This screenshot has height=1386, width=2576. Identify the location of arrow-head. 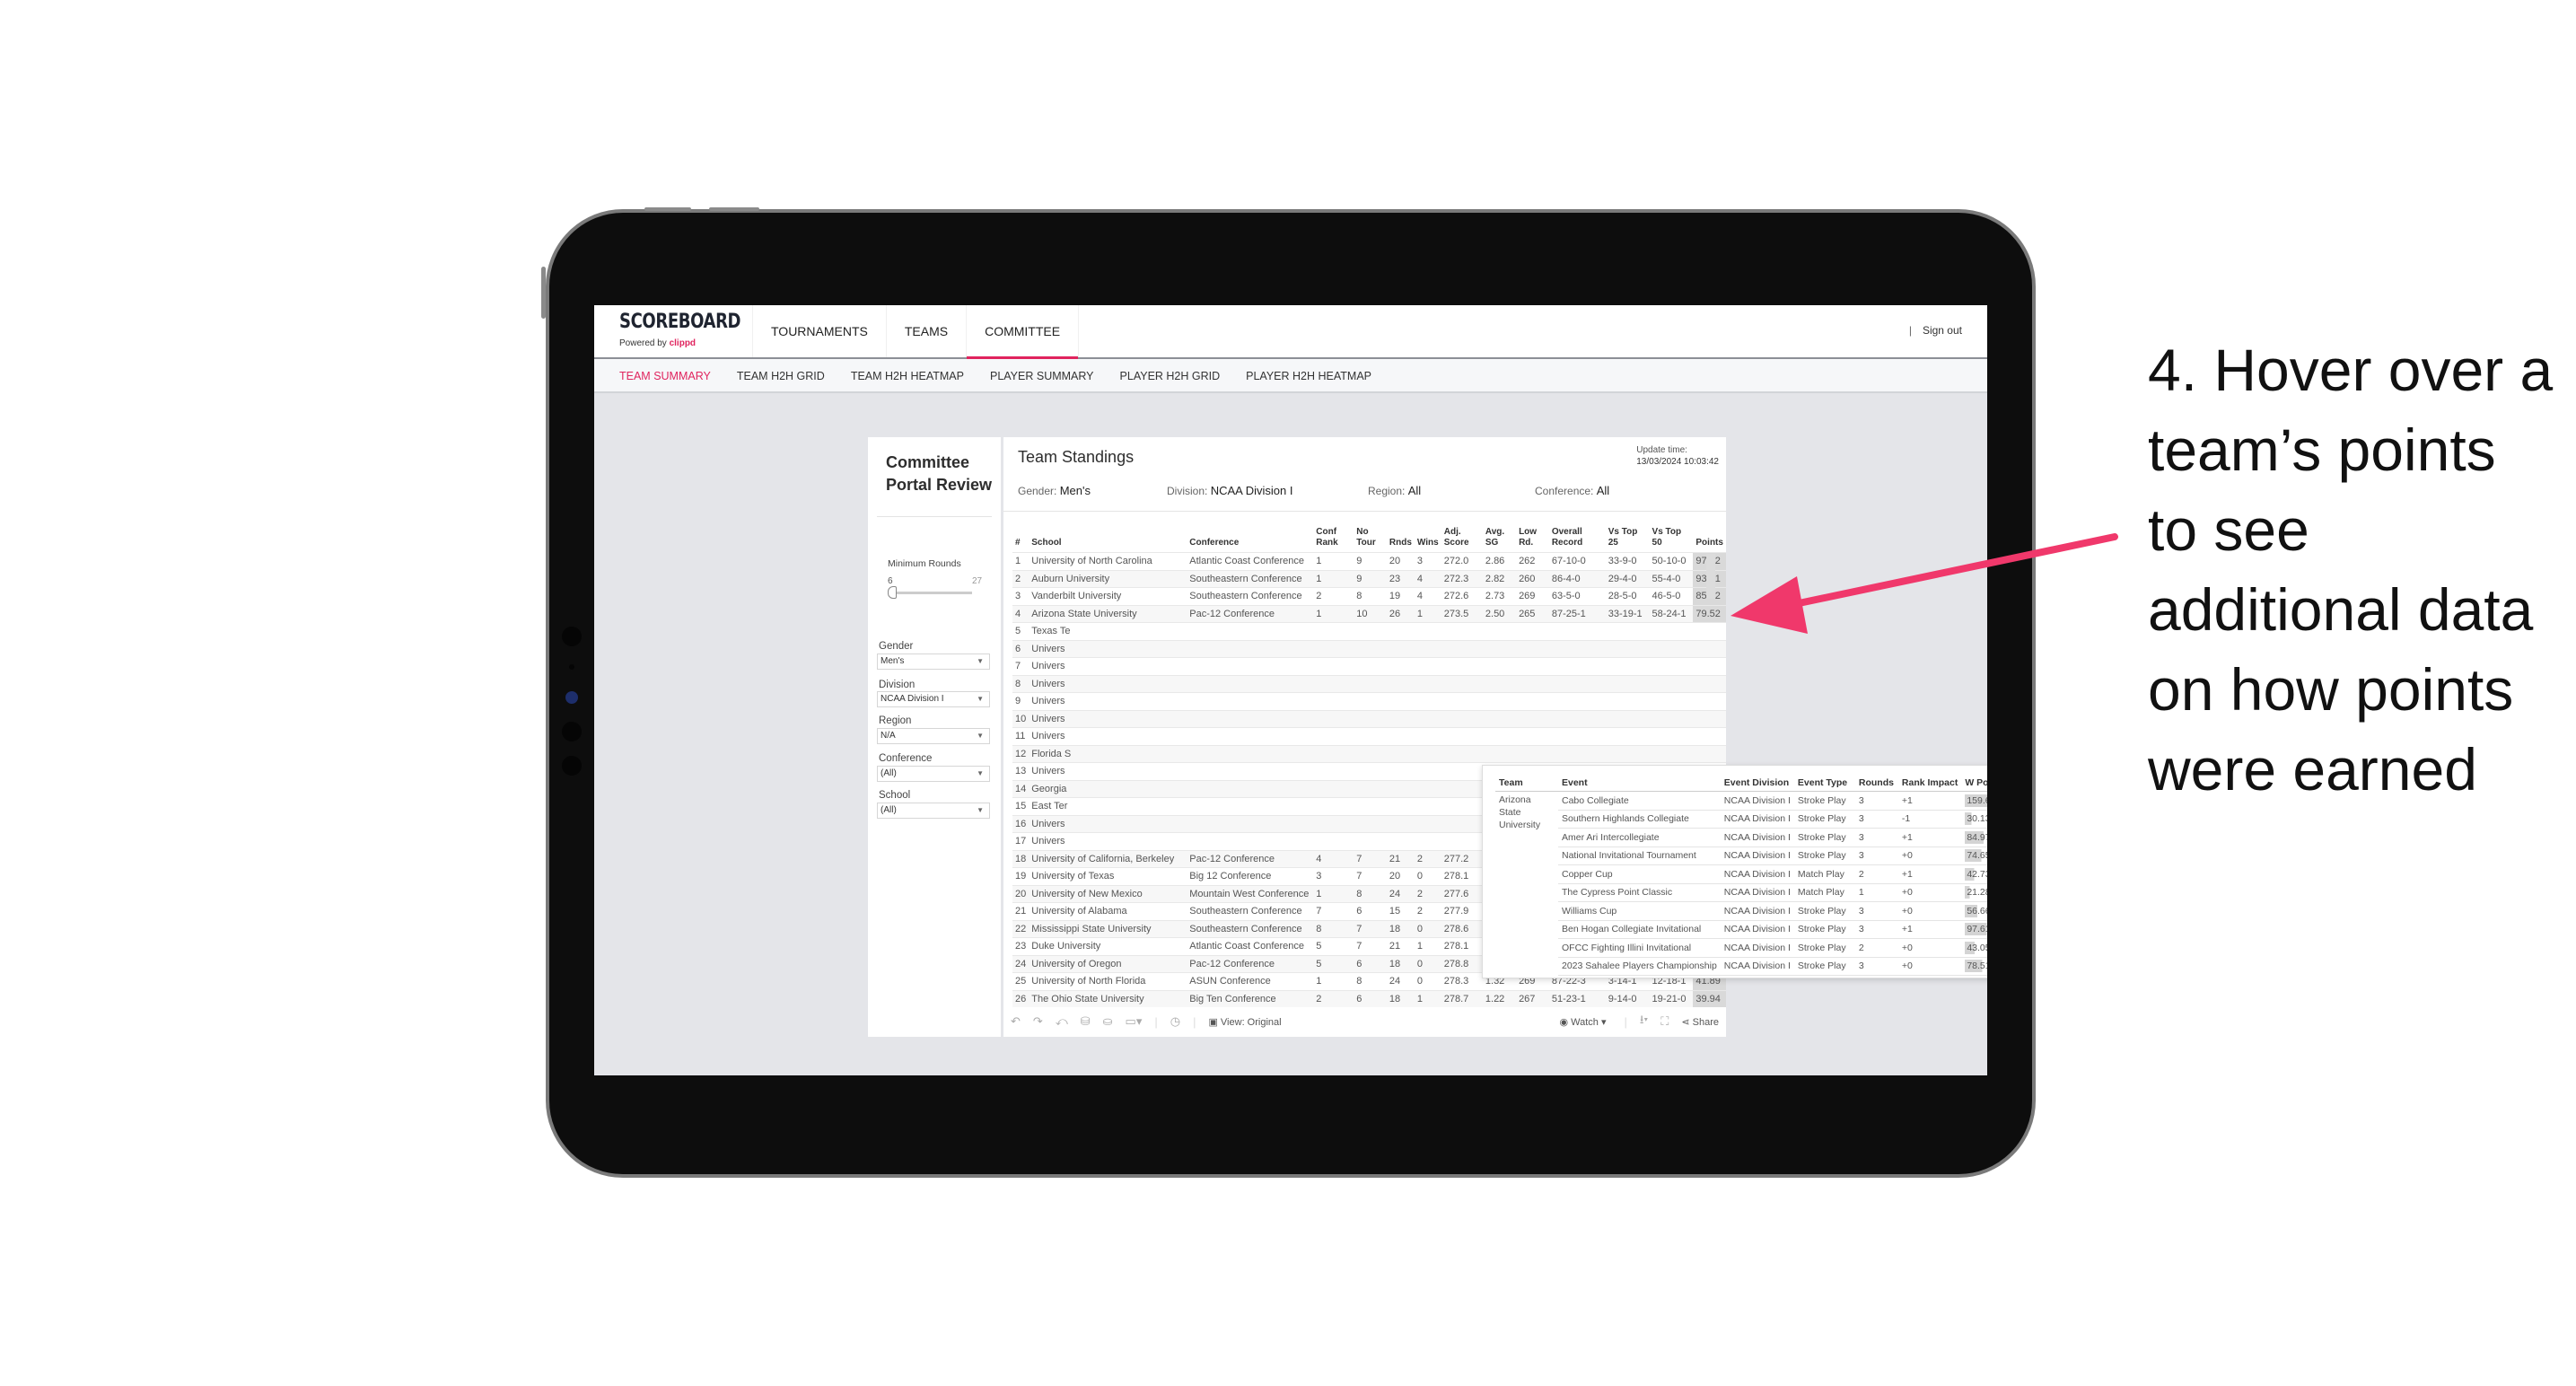
(1769, 605).